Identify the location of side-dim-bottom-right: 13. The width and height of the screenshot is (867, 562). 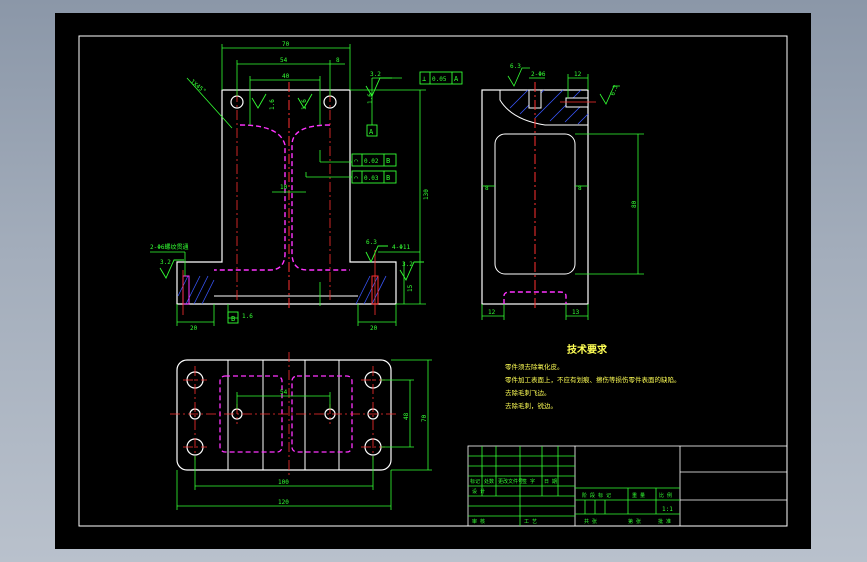
(576, 312).